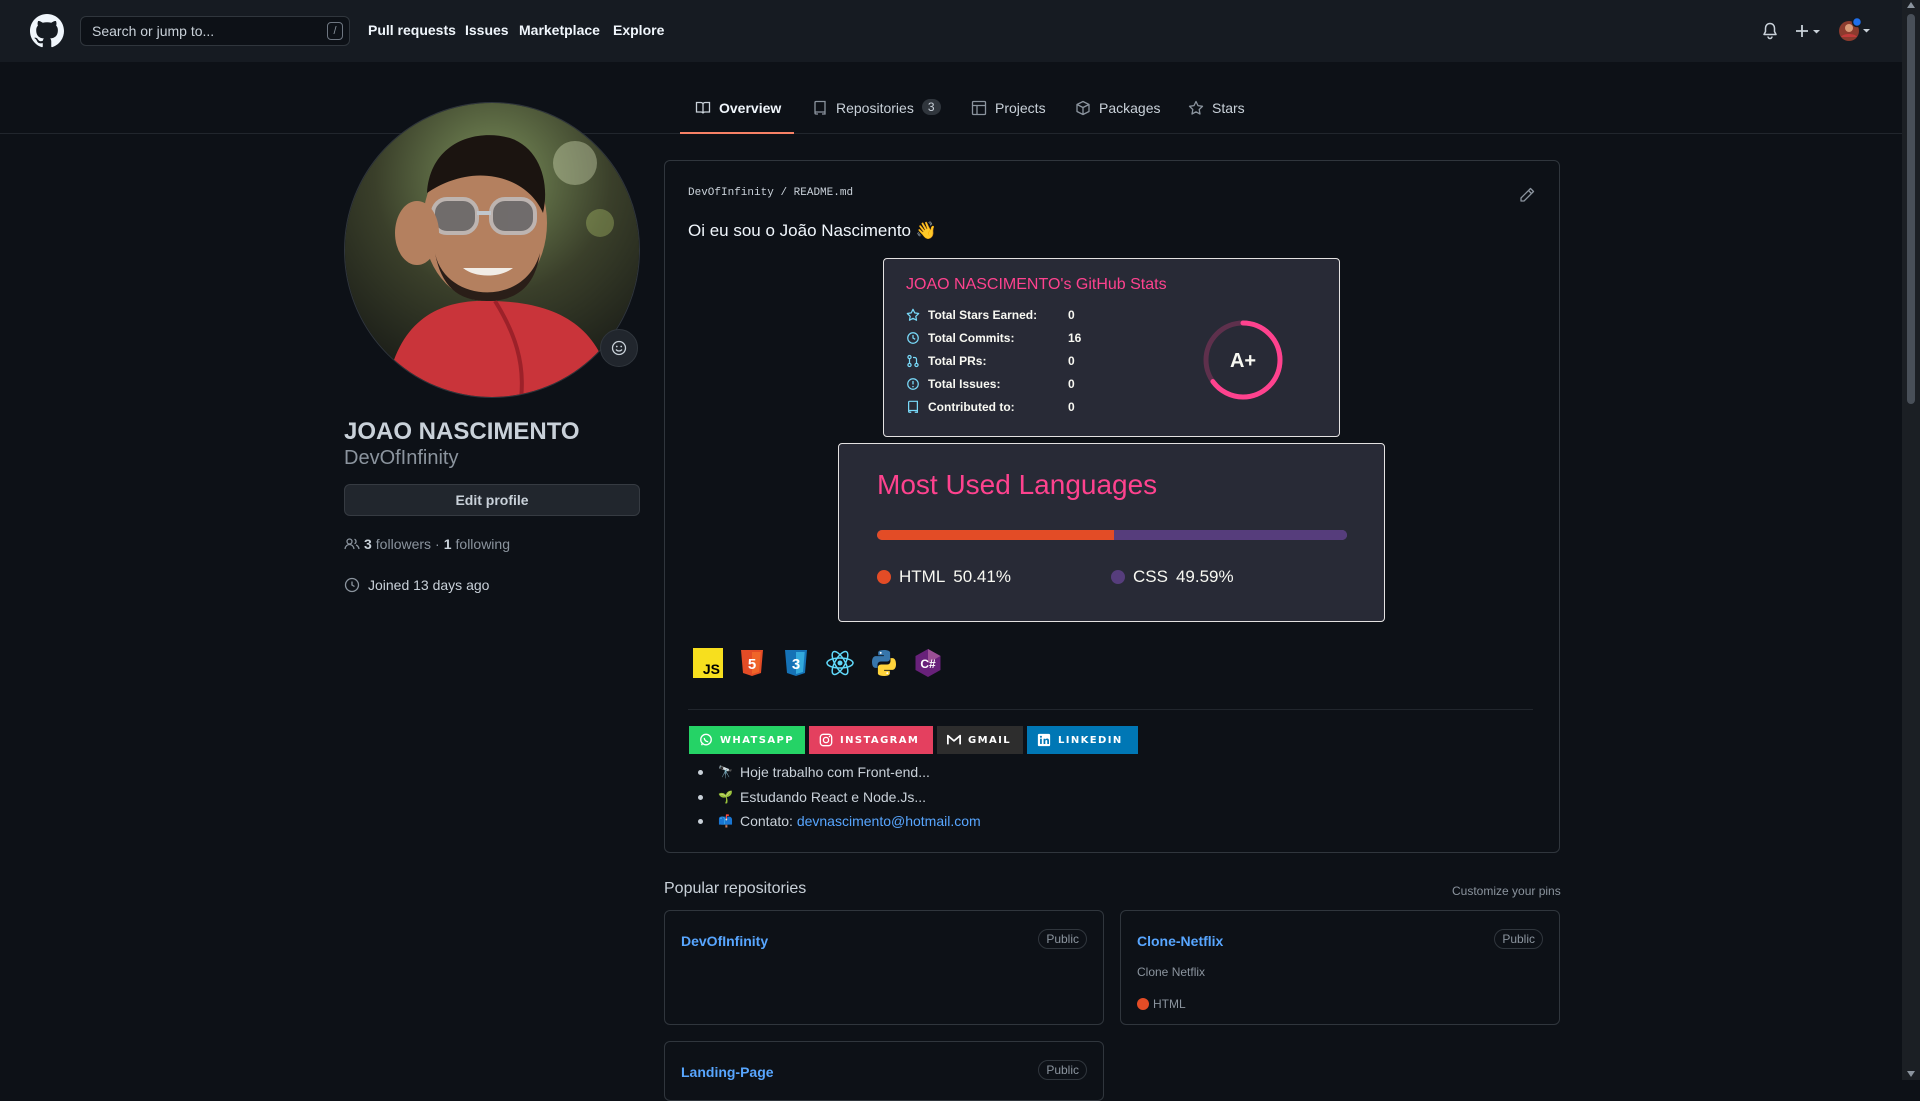 Image resolution: width=1920 pixels, height=1101 pixels. What do you see at coordinates (1506, 891) in the screenshot?
I see `customize-pins-link: Customize your pins` at bounding box center [1506, 891].